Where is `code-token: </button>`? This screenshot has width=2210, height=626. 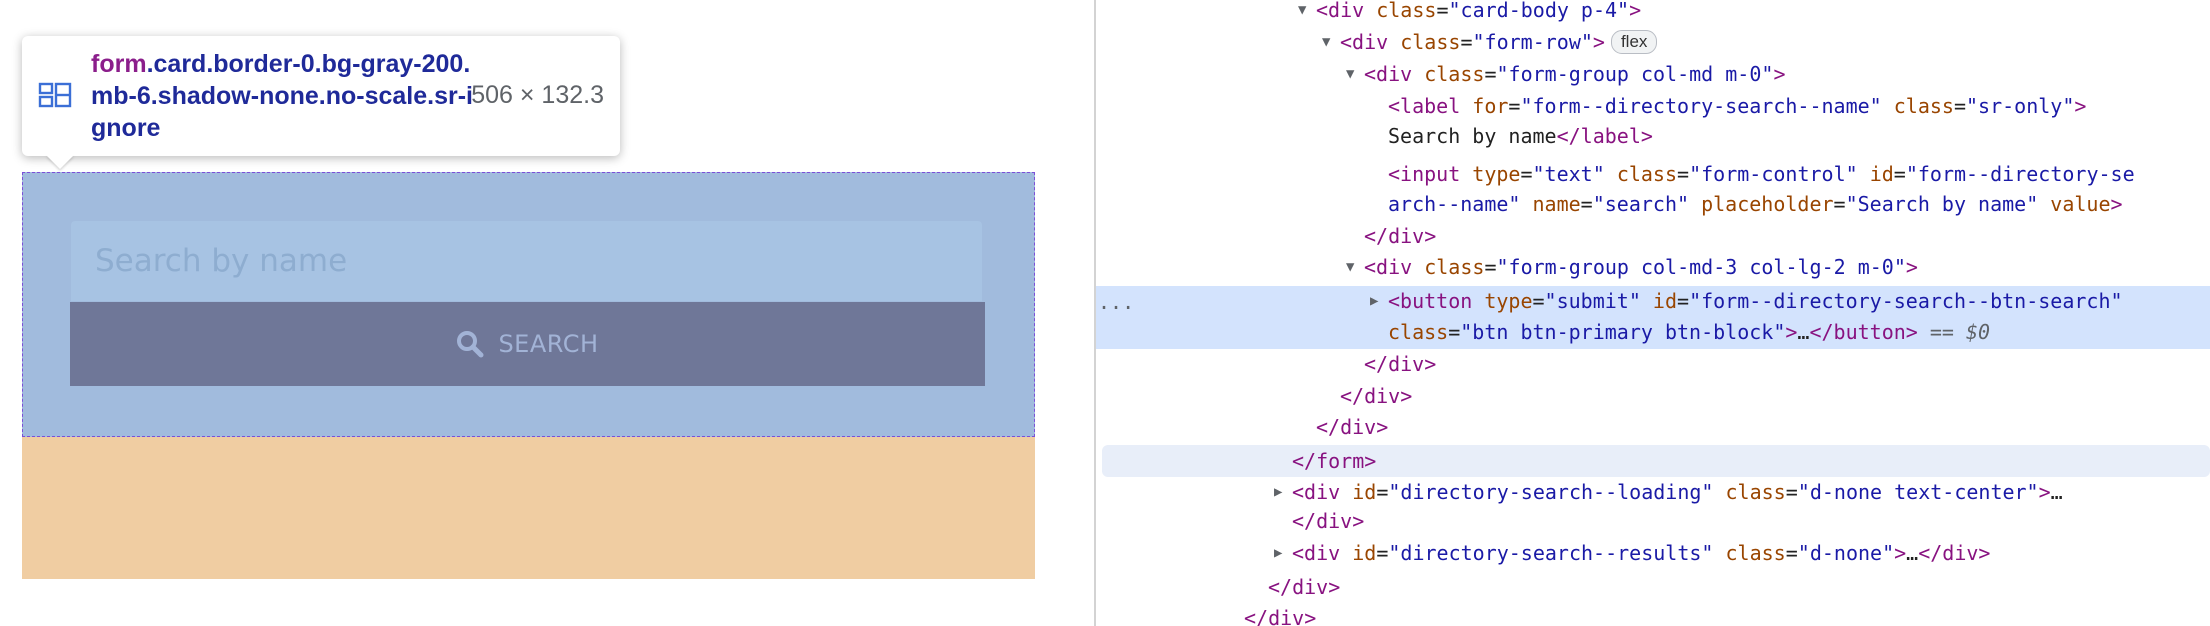 code-token: </button> is located at coordinates (1863, 332).